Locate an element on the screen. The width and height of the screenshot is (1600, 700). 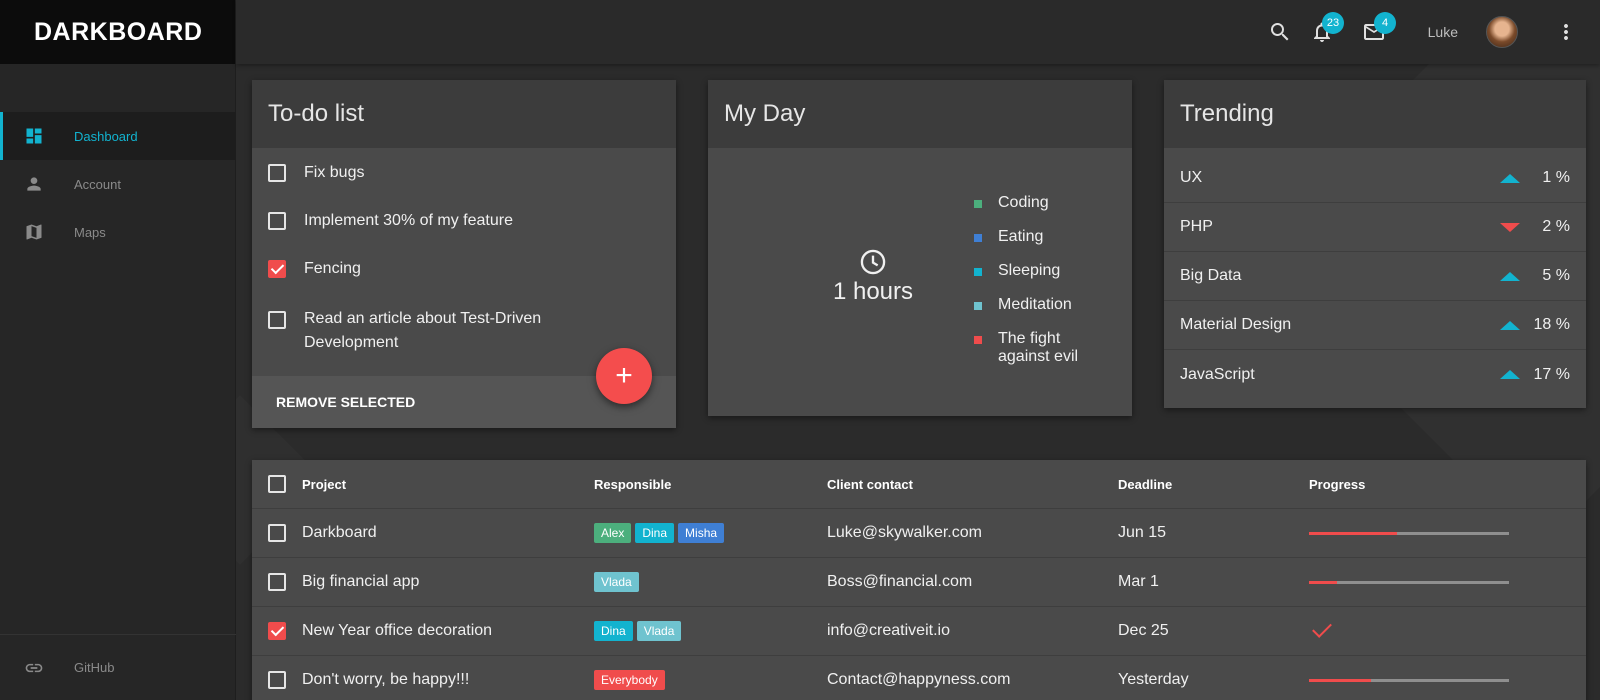
sidebar-item-github: GitHub is located at coordinates (118, 667).